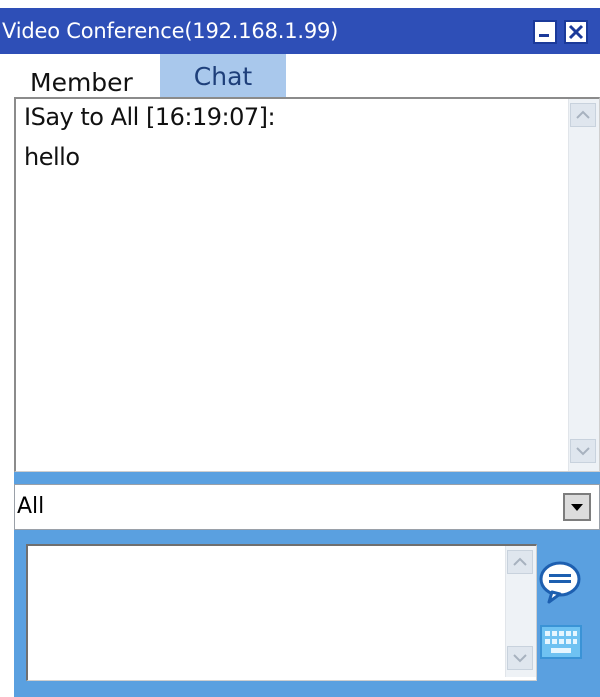 Image resolution: width=600 pixels, height=697 pixels. I want to click on close-icon, so click(576, 32).